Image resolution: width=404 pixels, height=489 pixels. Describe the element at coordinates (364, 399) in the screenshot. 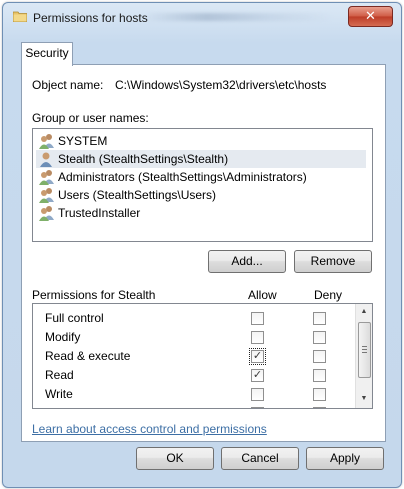

I see `scroll-down-arrow-icon: ▼` at that location.